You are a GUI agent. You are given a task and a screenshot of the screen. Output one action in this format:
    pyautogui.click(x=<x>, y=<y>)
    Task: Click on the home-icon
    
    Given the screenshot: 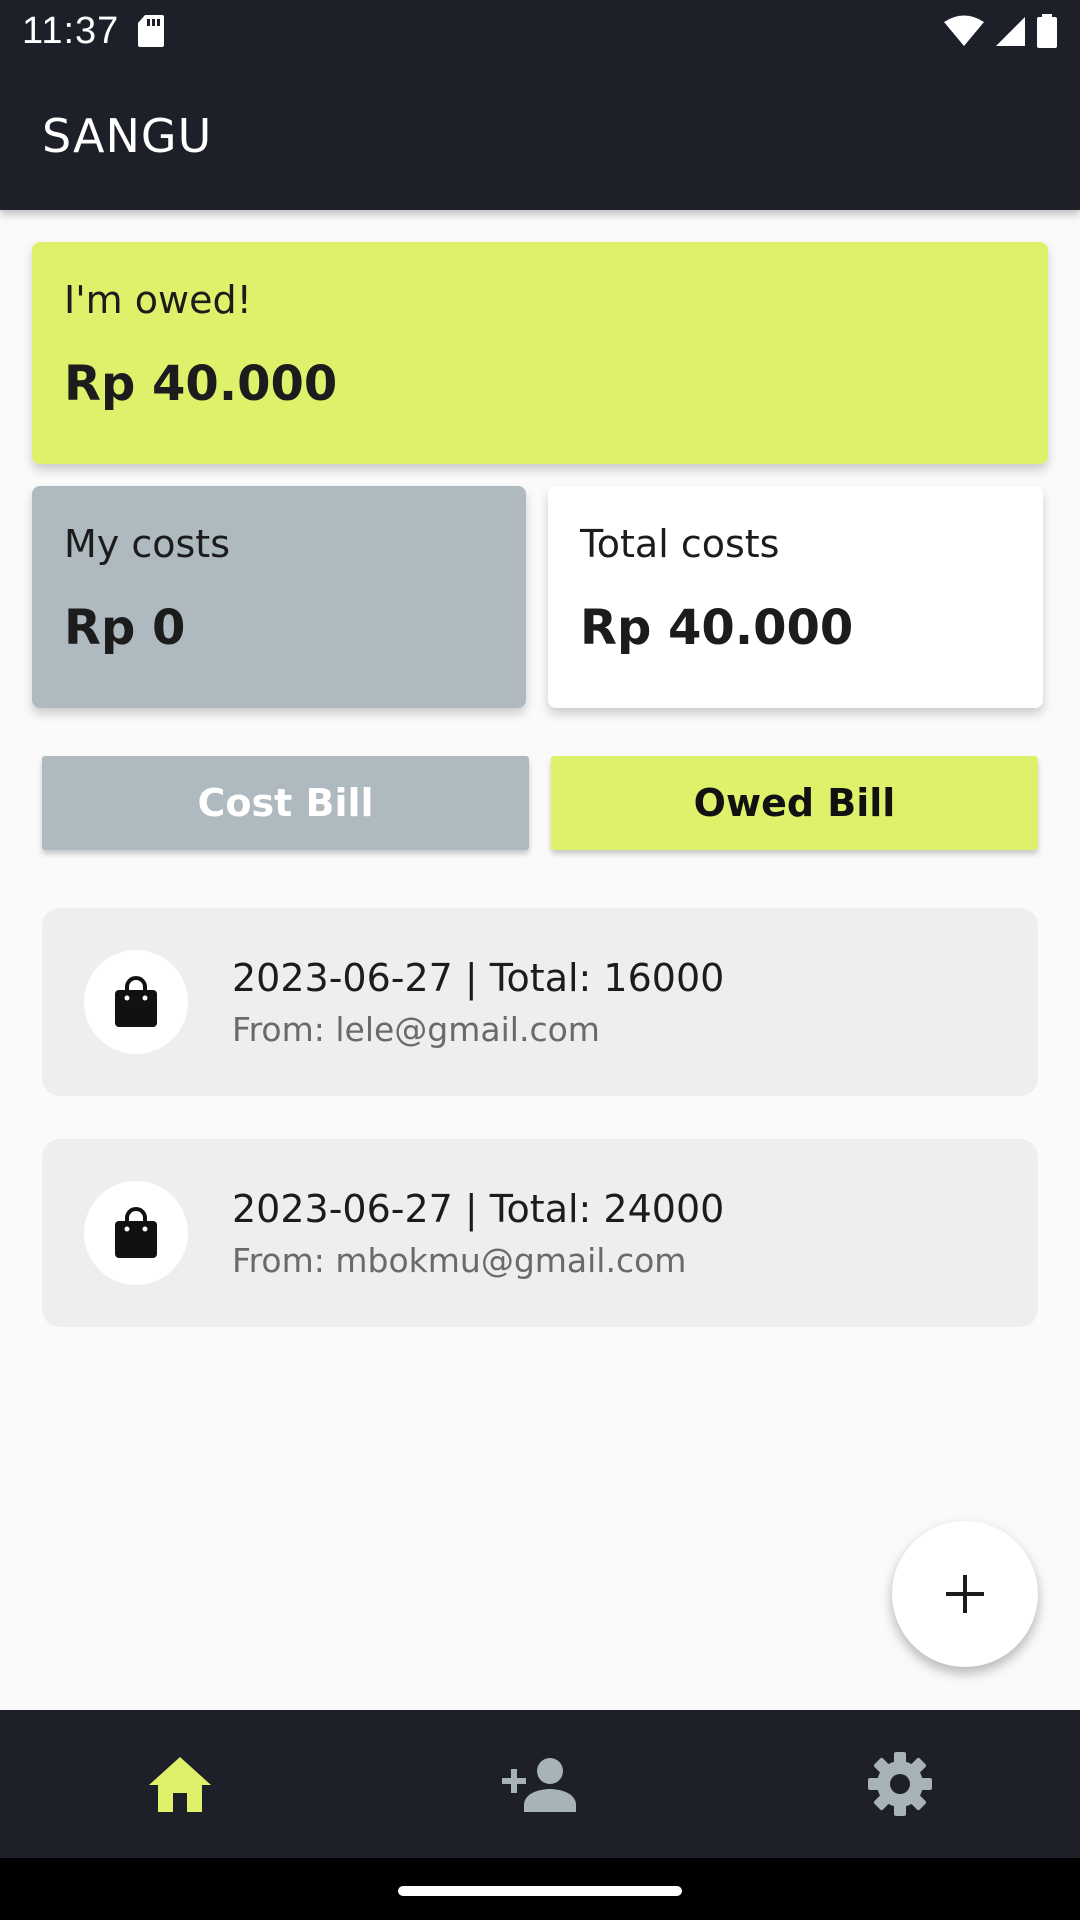 What is the action you would take?
    pyautogui.click(x=180, y=1784)
    